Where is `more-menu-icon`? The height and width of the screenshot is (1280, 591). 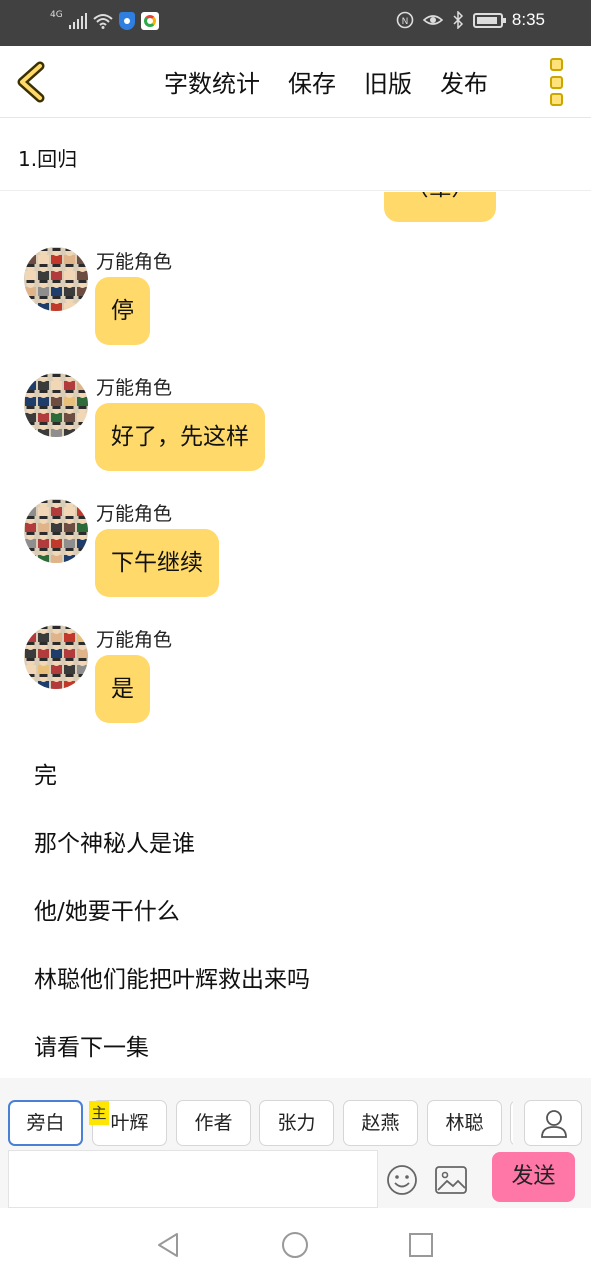 more-menu-icon is located at coordinates (558, 82).